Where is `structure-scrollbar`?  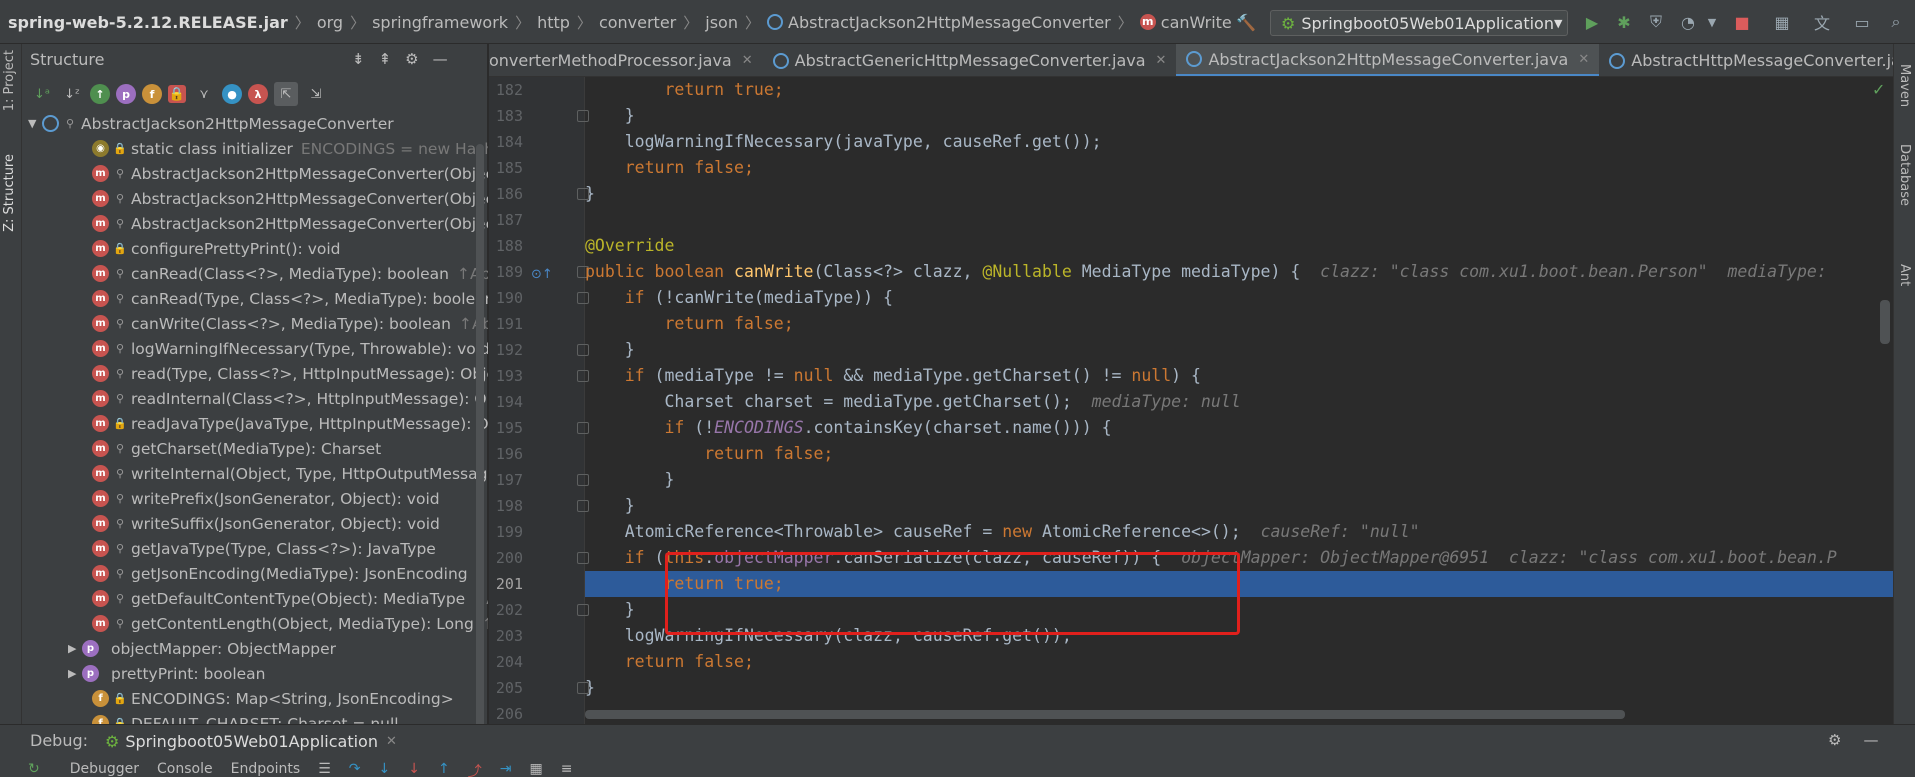 structure-scrollbar is located at coordinates (480, 439).